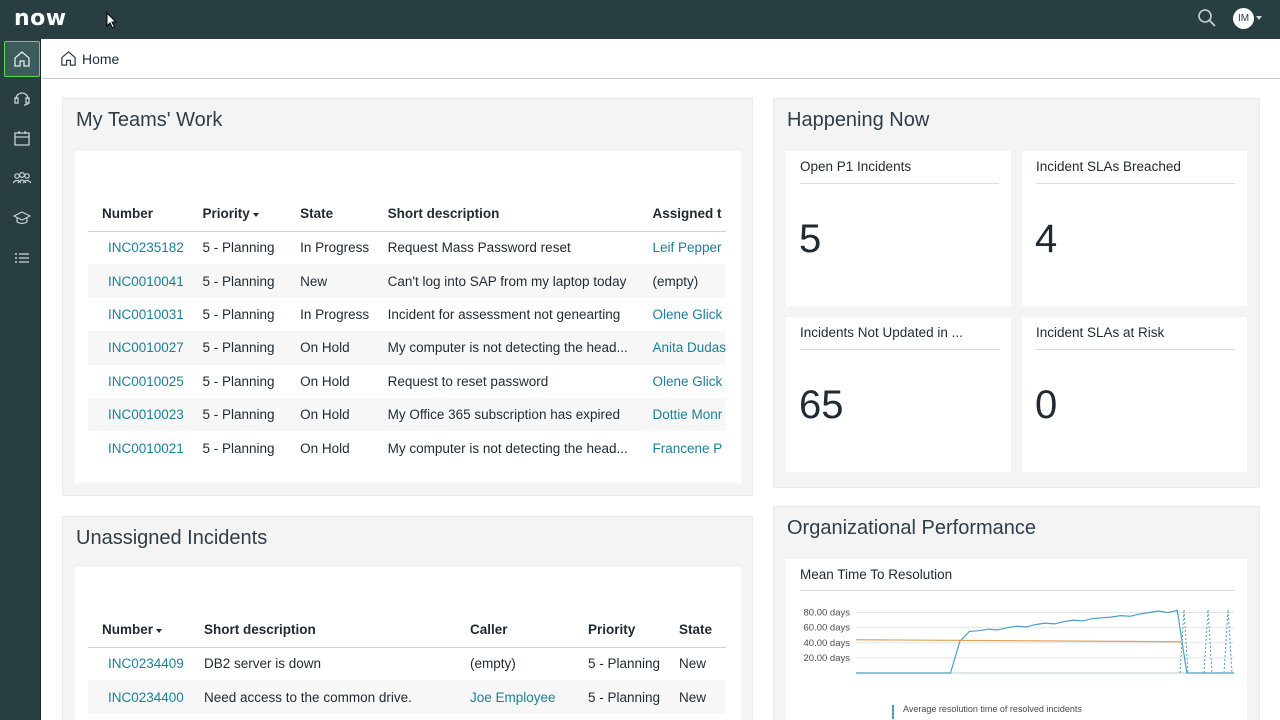 Image resolution: width=1280 pixels, height=720 pixels. What do you see at coordinates (515, 630) in the screenshot?
I see `column-header-caller: Caller` at bounding box center [515, 630].